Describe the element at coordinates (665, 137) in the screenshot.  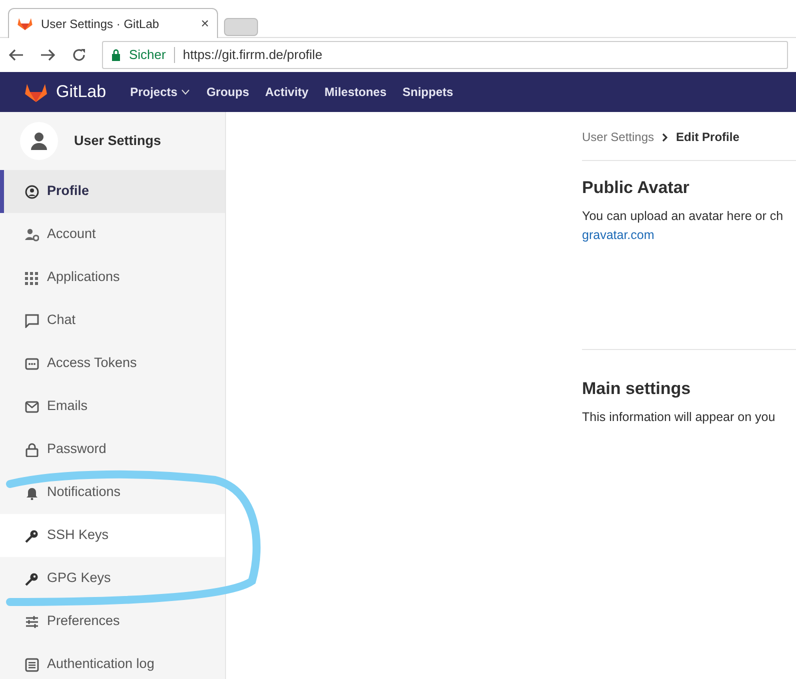
I see `chevron-right-icon` at that location.